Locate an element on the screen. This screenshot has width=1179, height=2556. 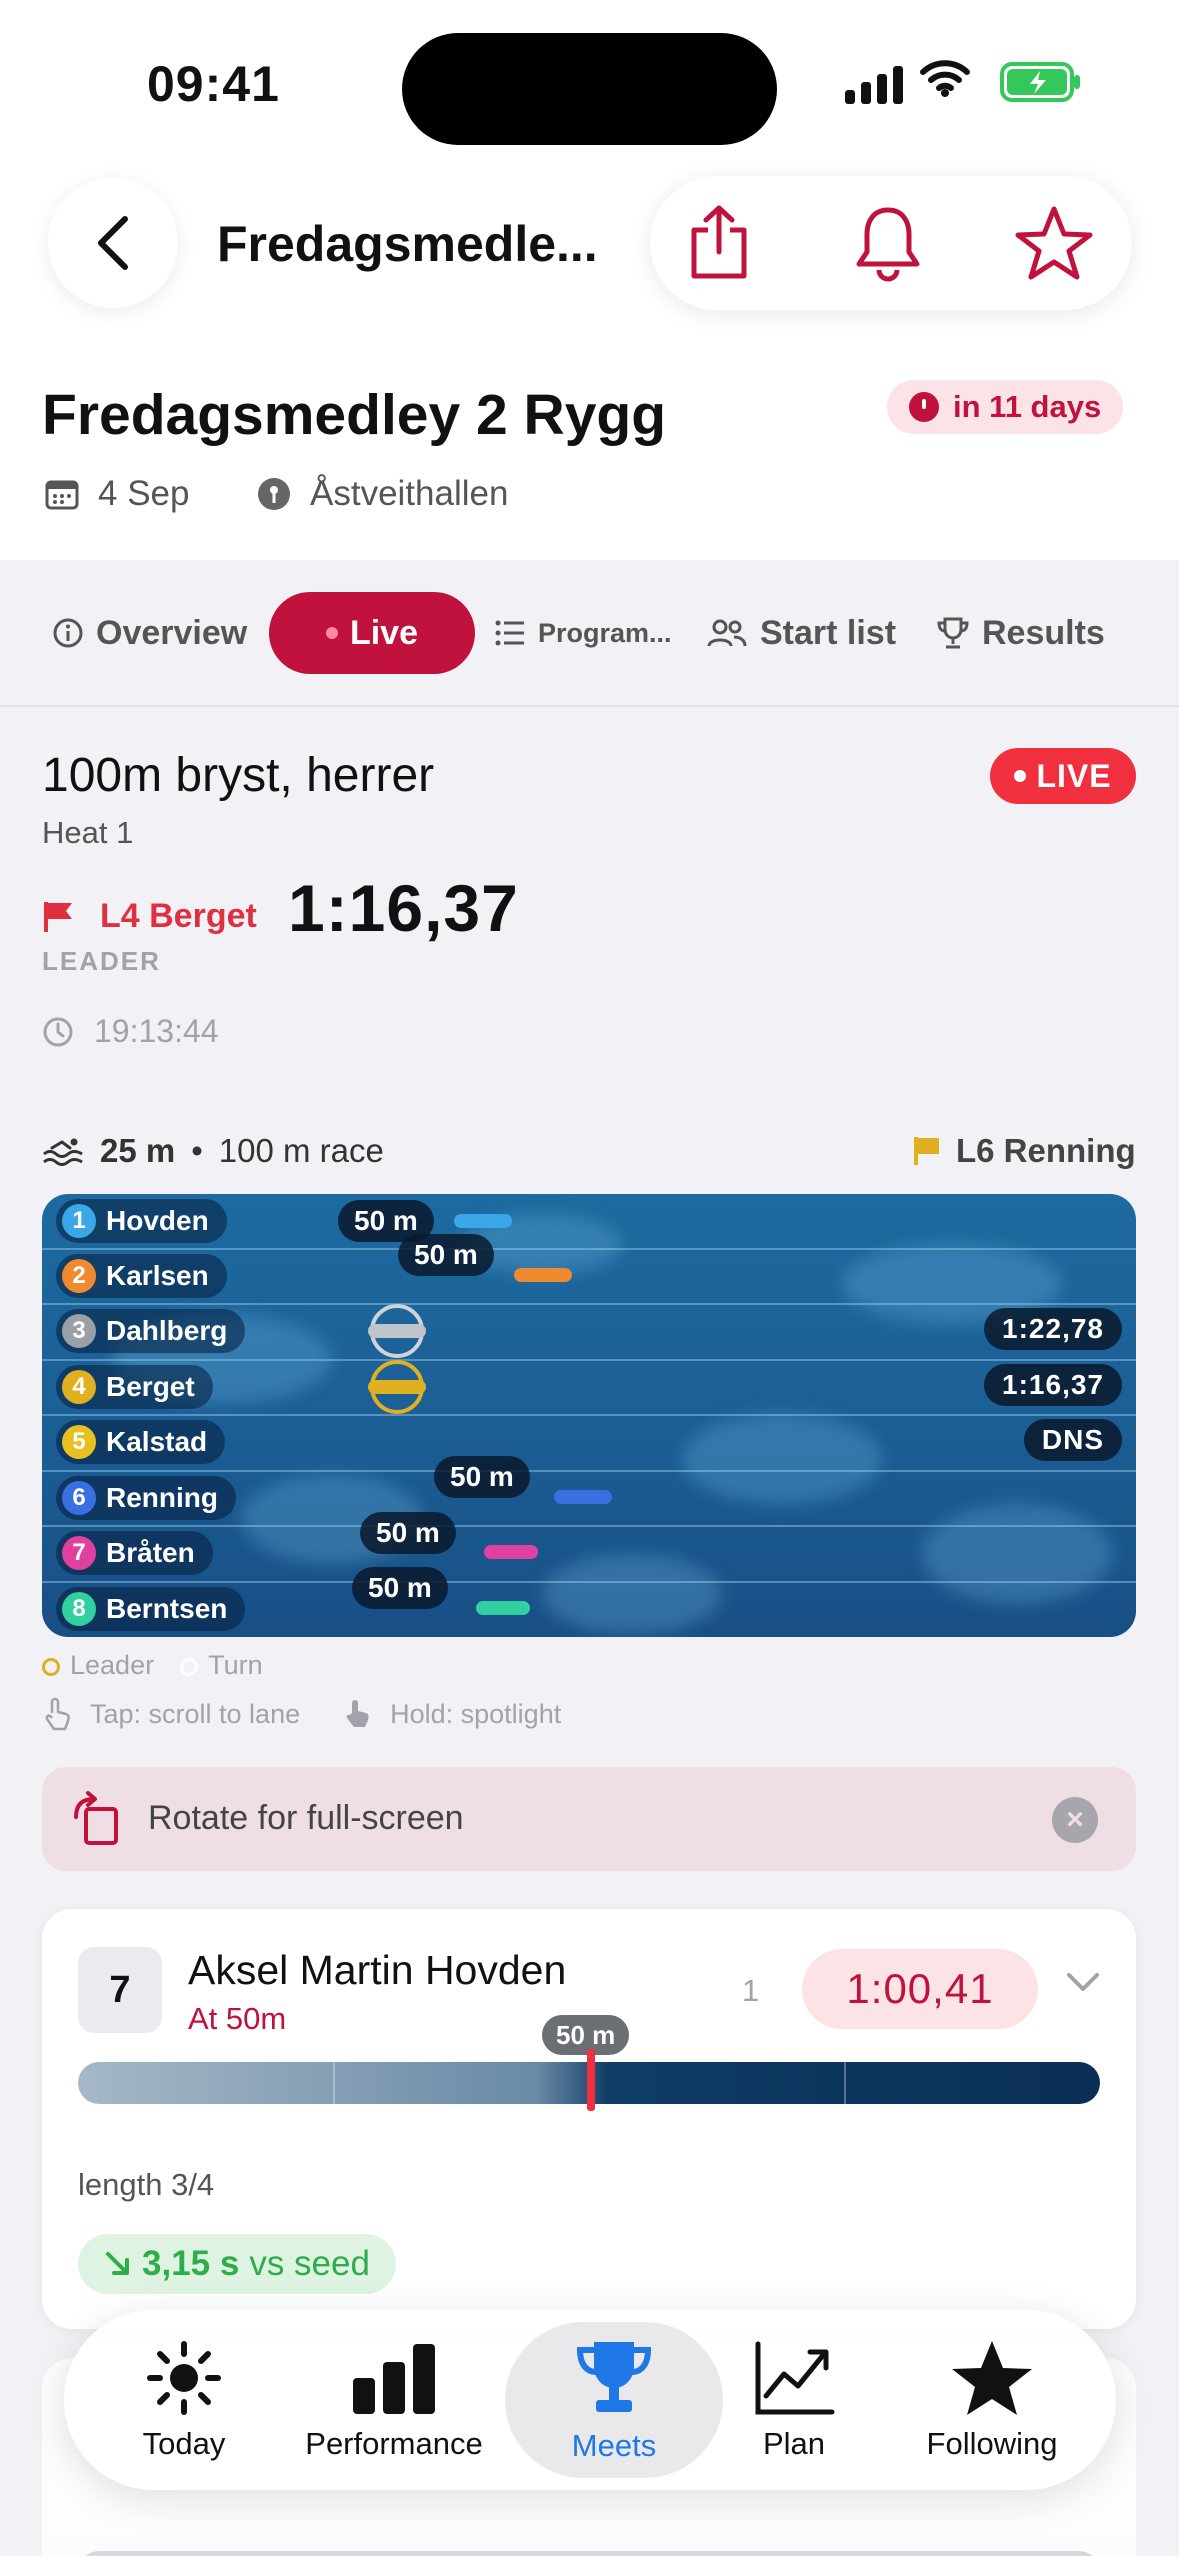
meet-date-text: 4 Sep is located at coordinates (144, 493).